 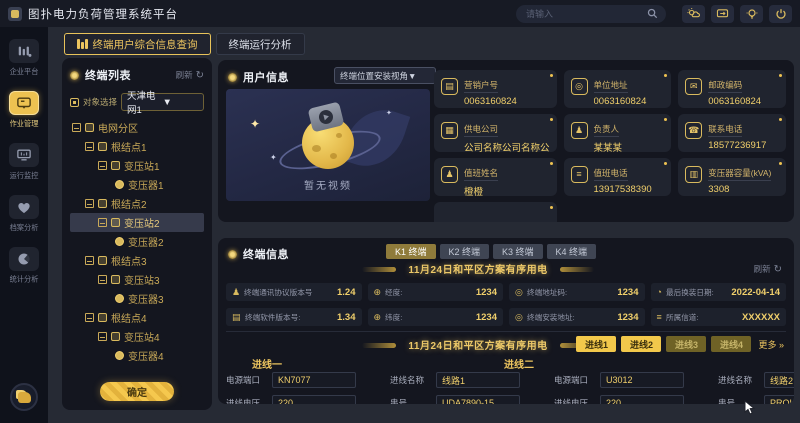 I want to click on tab-k3-terminal: K3 终端, so click(x=518, y=251).